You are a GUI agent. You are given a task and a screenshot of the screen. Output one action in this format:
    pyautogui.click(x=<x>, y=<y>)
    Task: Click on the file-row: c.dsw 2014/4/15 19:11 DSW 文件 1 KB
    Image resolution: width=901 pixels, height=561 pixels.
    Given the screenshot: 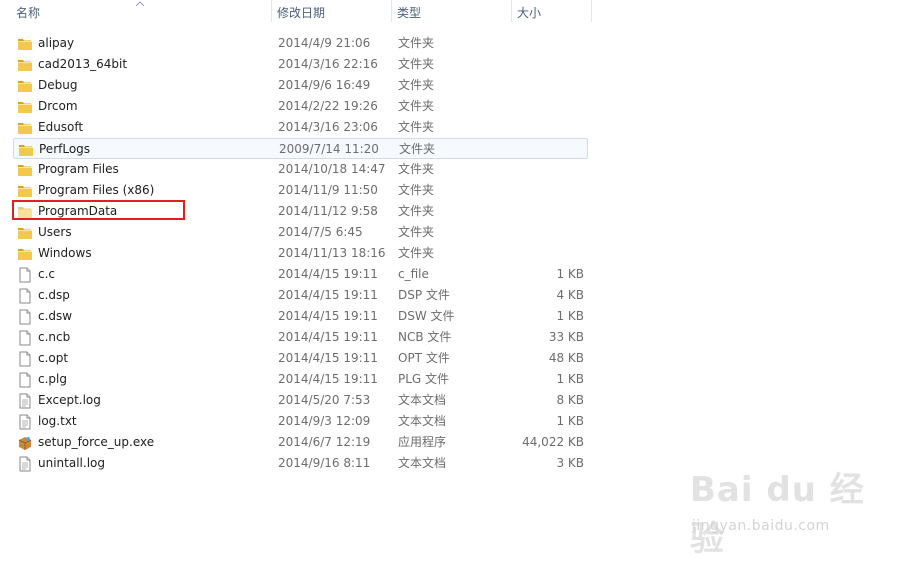 What is the action you would take?
    pyautogui.click(x=300, y=316)
    